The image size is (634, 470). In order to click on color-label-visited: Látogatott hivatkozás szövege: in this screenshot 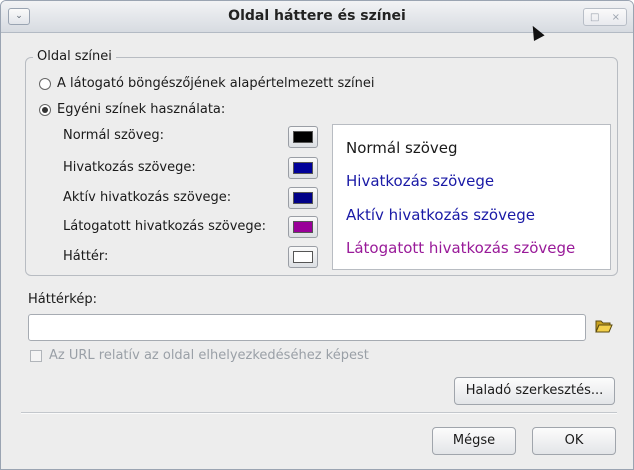, I will do `click(165, 226)`.